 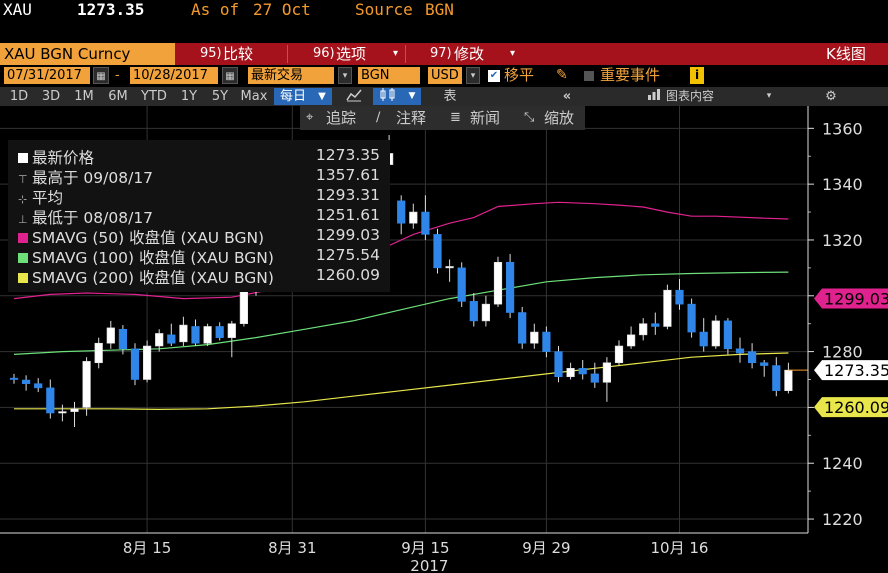 I want to click on date-dash: -, so click(x=117, y=75).